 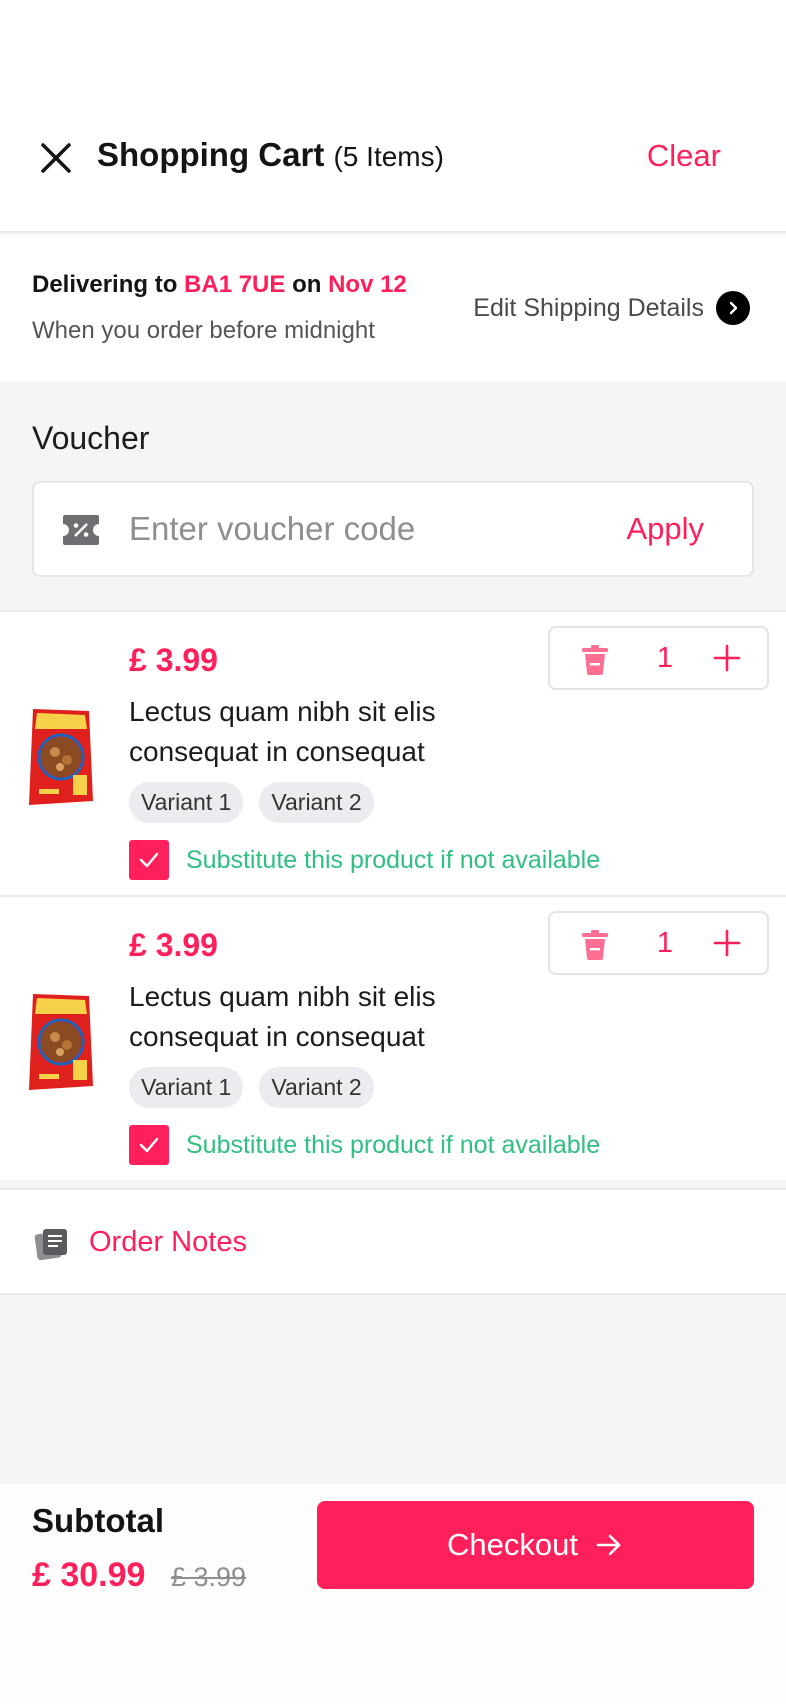 I want to click on delivery-prefix: Delivering to, so click(x=105, y=284).